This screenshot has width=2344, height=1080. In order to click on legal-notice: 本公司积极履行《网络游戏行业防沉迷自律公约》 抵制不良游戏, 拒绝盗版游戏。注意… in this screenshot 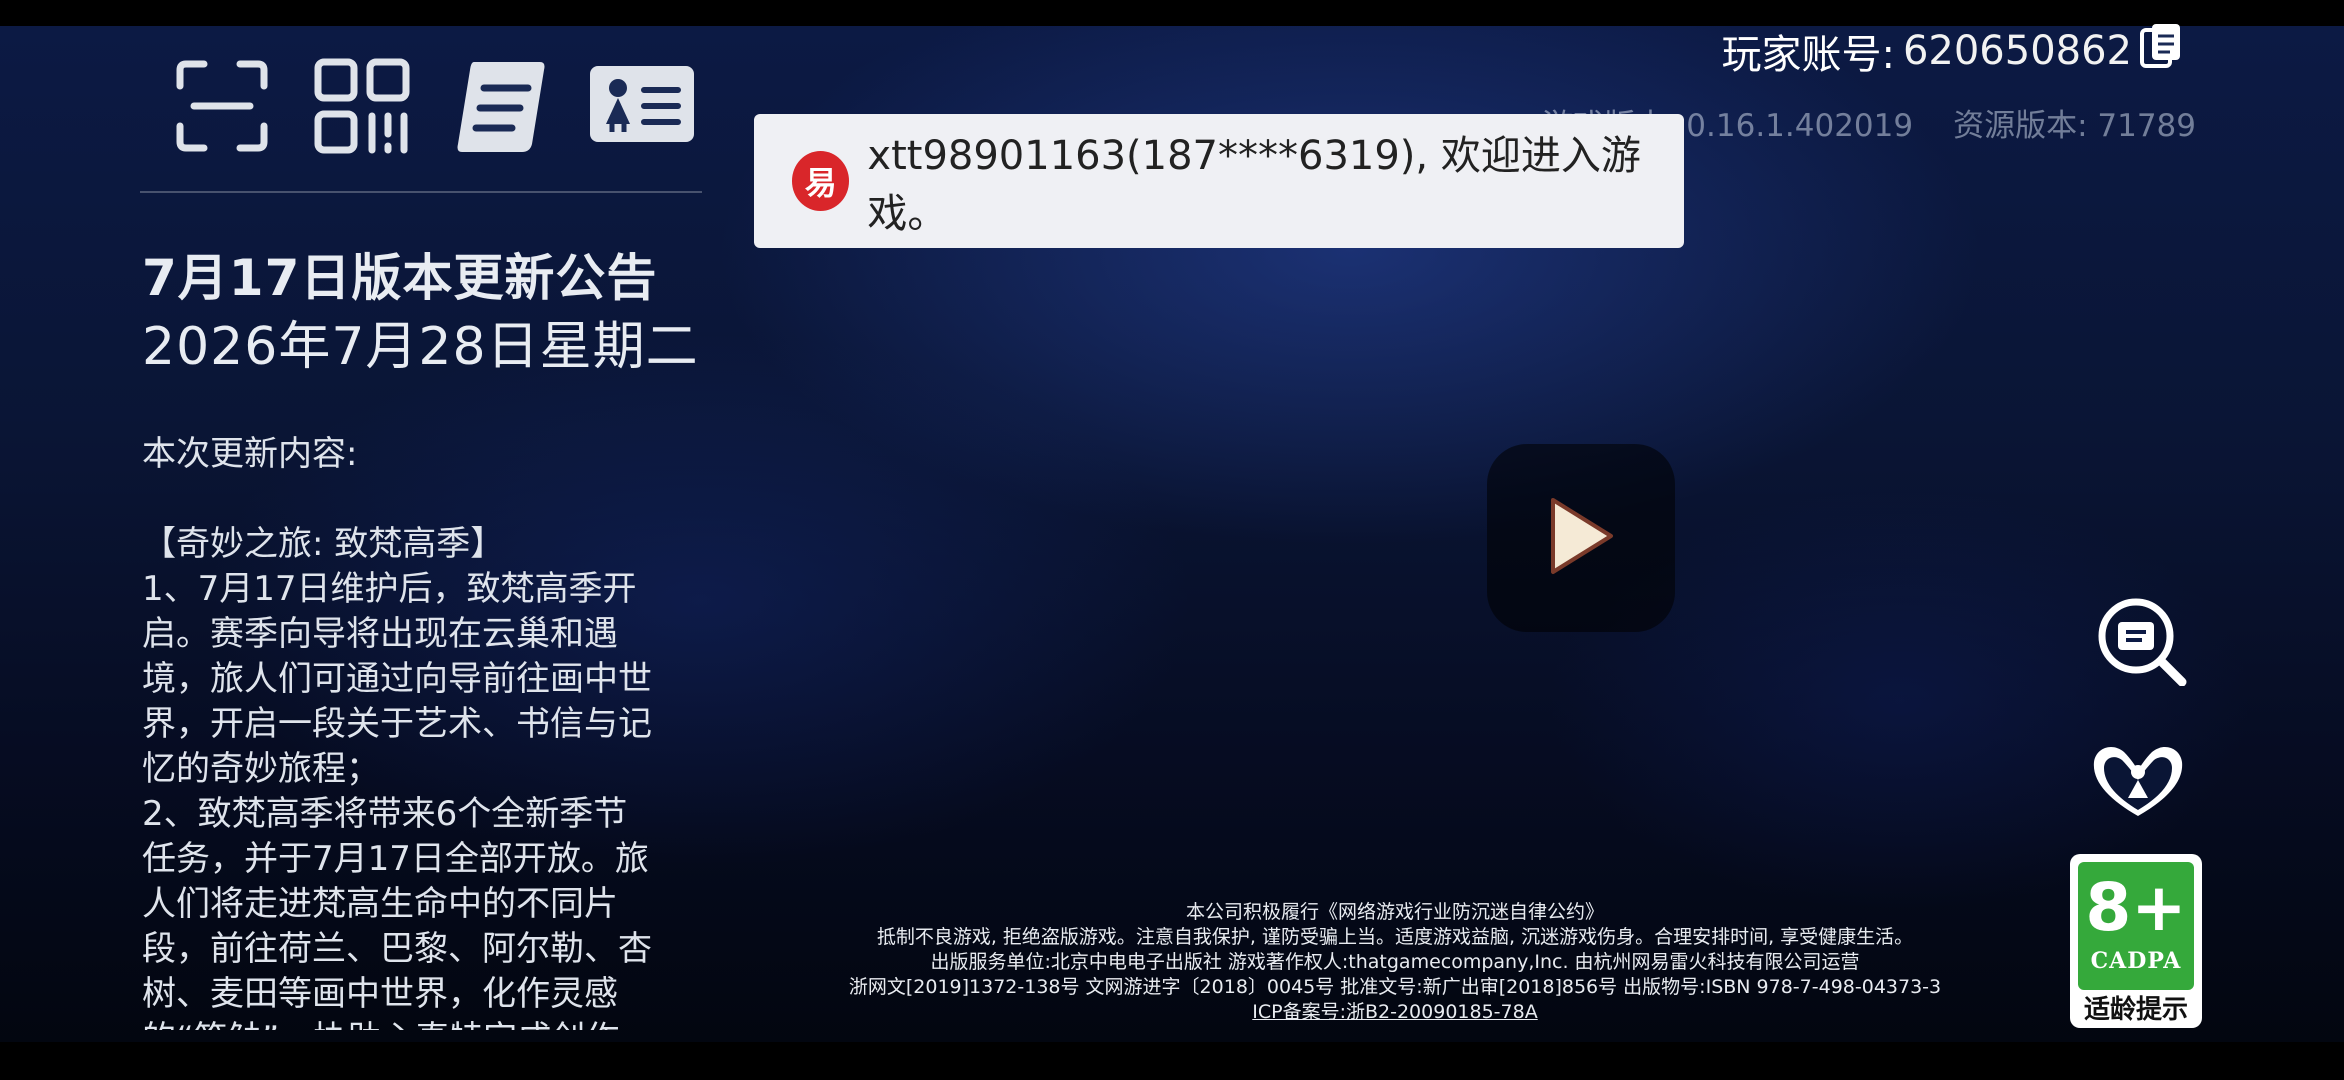, I will do `click(1395, 962)`.